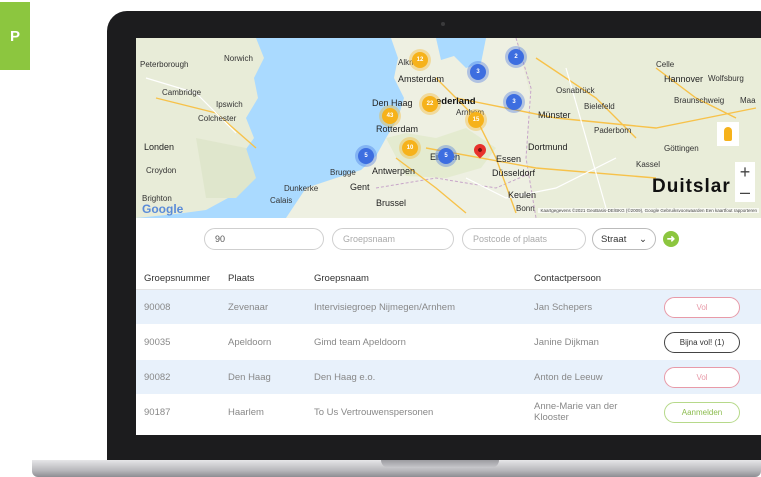 This screenshot has width=761, height=477. Describe the element at coordinates (443, 24) in the screenshot. I see `camera-icon` at that location.